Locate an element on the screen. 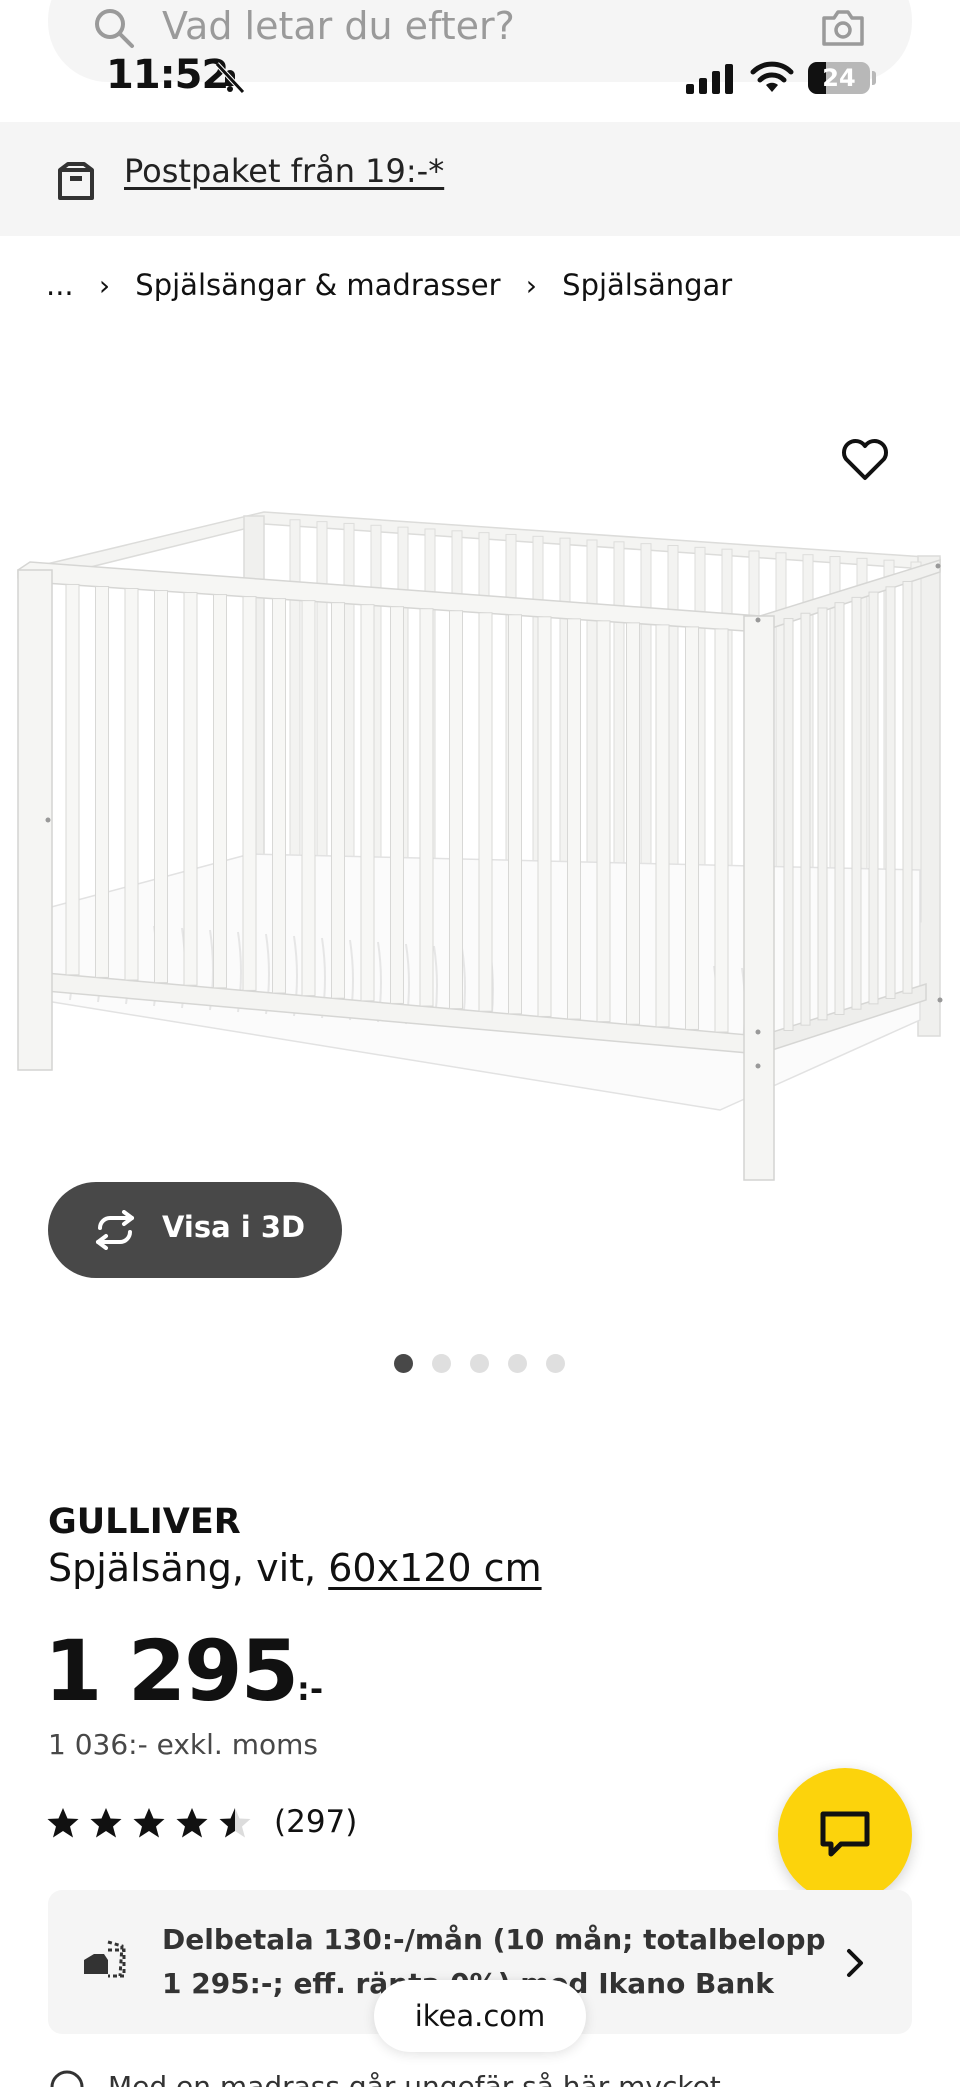  product-type: Spjälsäng, vit, is located at coordinates (182, 1568).